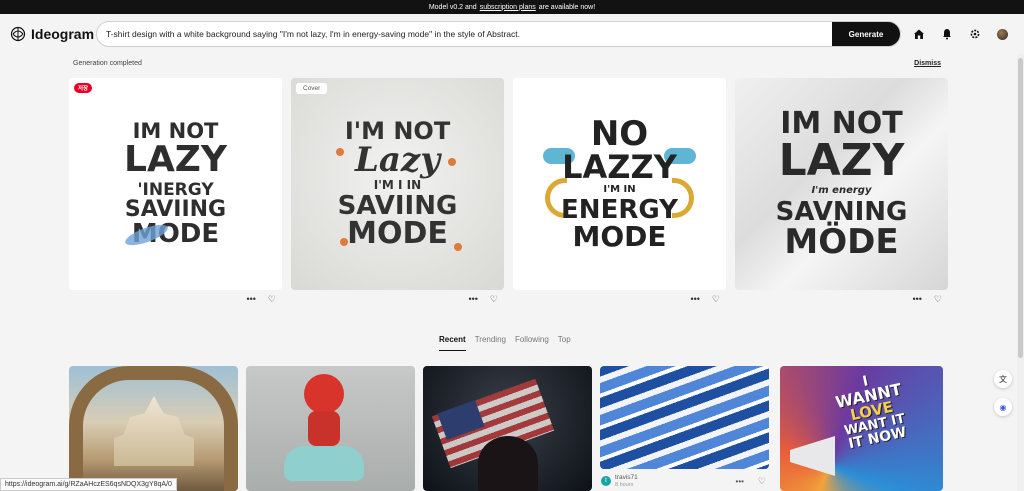  I want to click on cover-badge: Cover, so click(312, 88).